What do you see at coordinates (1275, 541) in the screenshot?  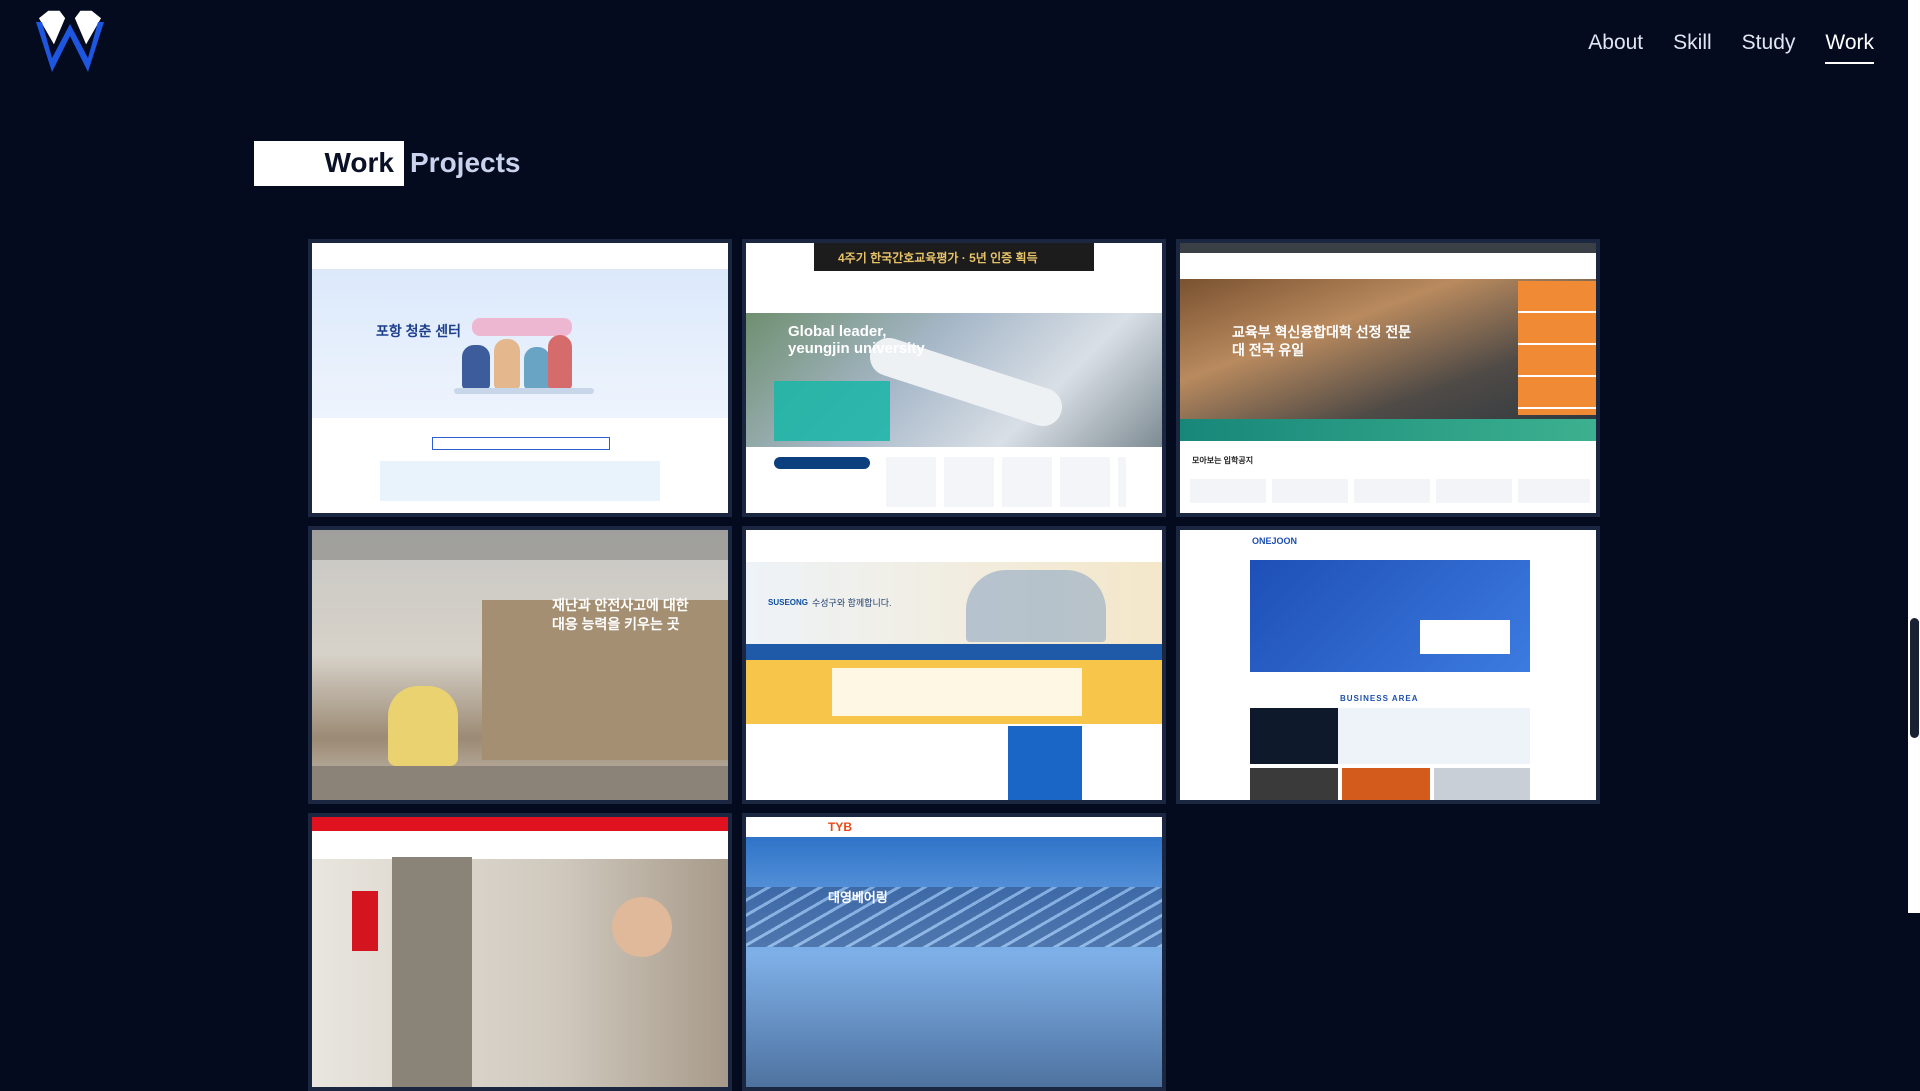 I see `project-brand: ONEJOON` at bounding box center [1275, 541].